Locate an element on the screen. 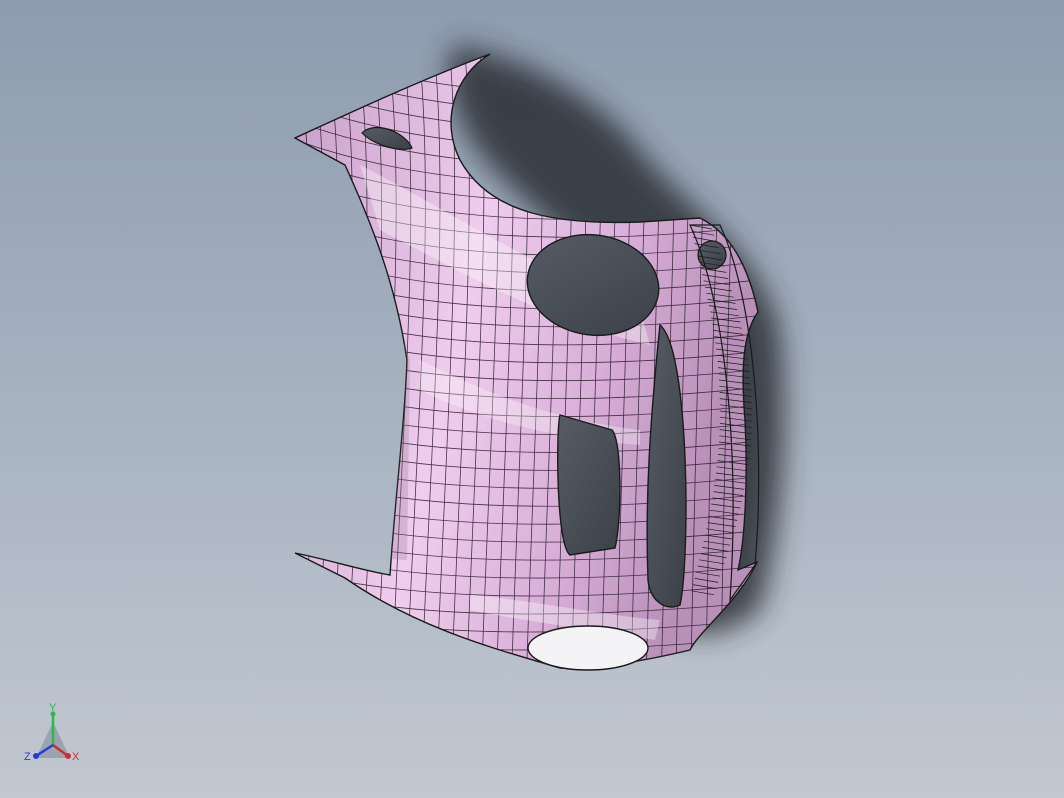 The image size is (1064, 798). x-axis-label: X is located at coordinates (76, 757).